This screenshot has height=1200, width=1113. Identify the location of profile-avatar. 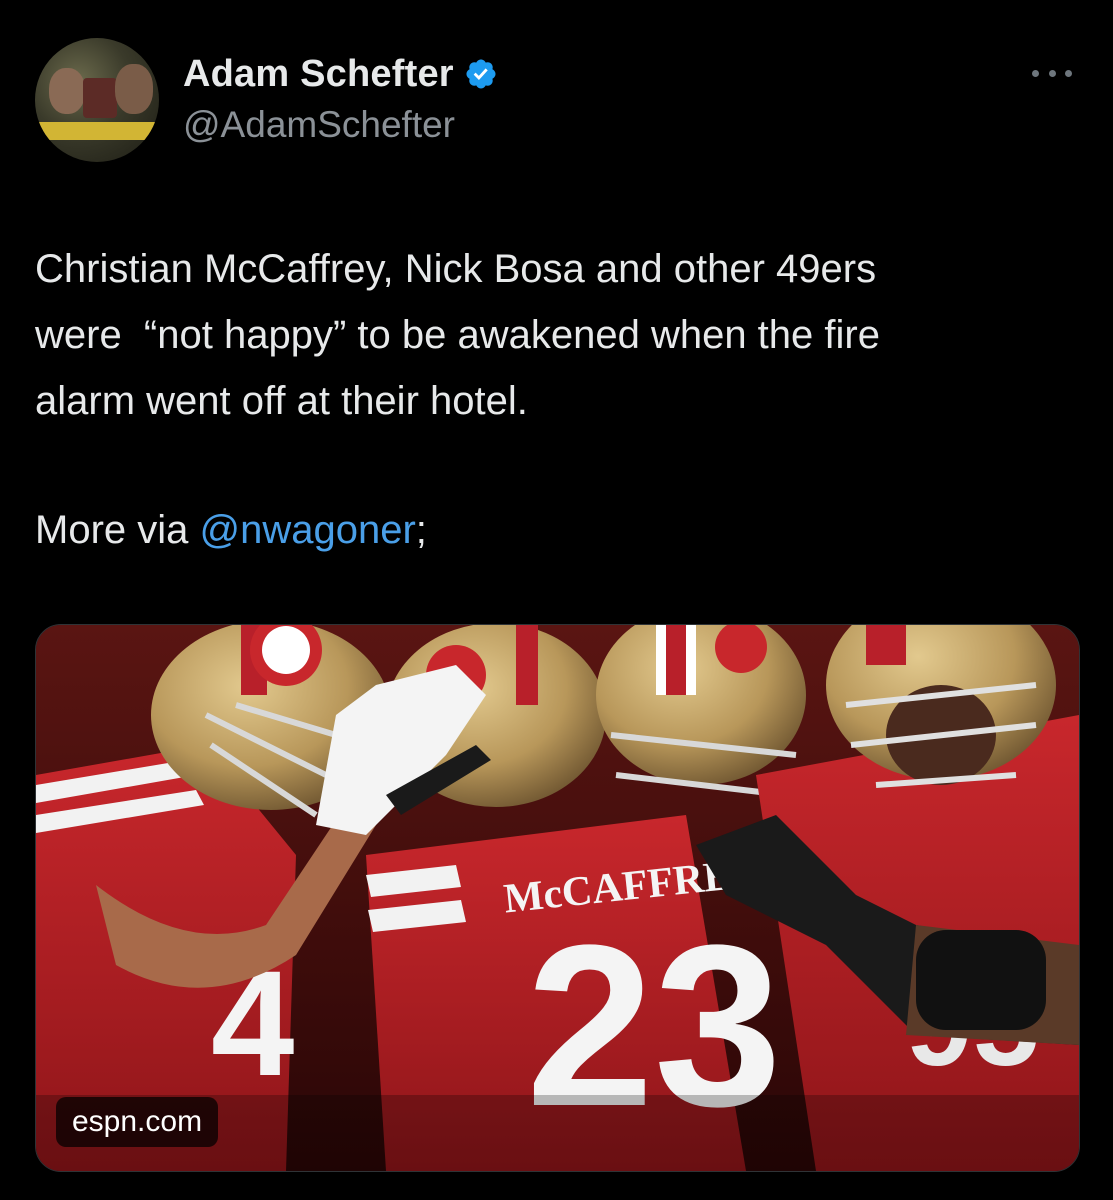
(97, 100).